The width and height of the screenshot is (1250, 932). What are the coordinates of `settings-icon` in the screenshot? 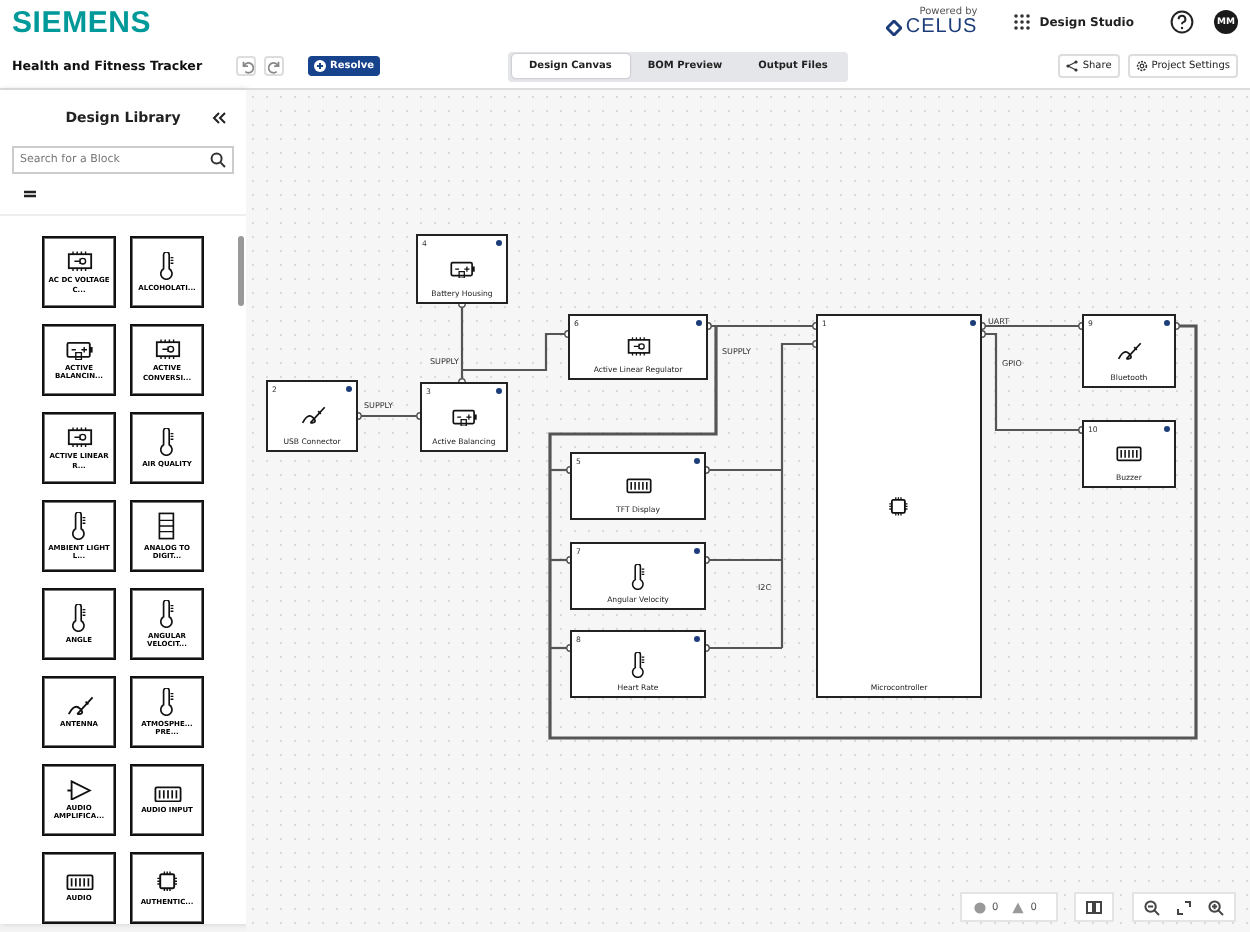 It's located at (1141, 66).